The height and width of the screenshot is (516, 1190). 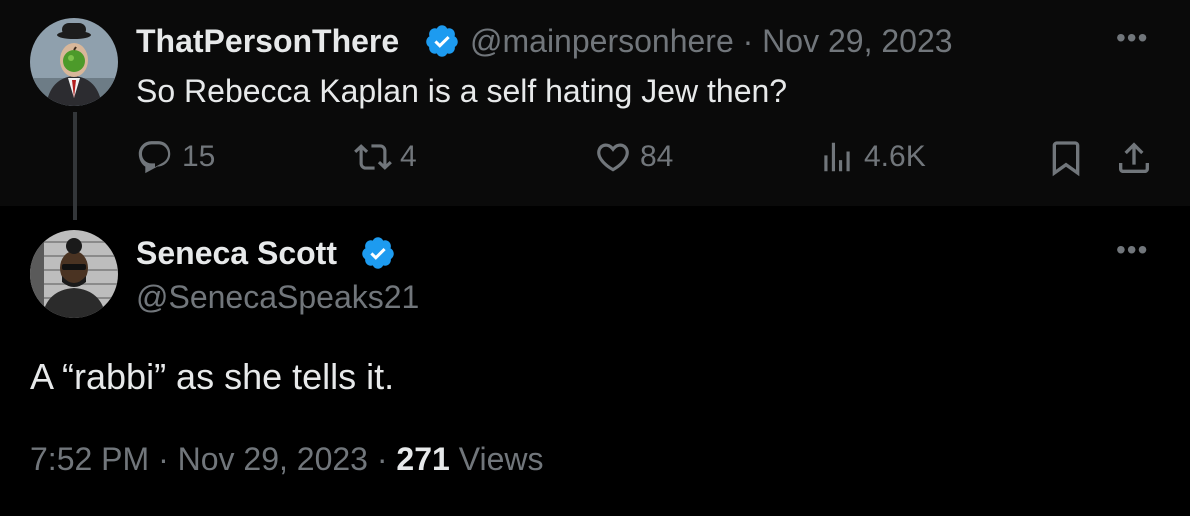 I want to click on like-count: 84, so click(x=657, y=156).